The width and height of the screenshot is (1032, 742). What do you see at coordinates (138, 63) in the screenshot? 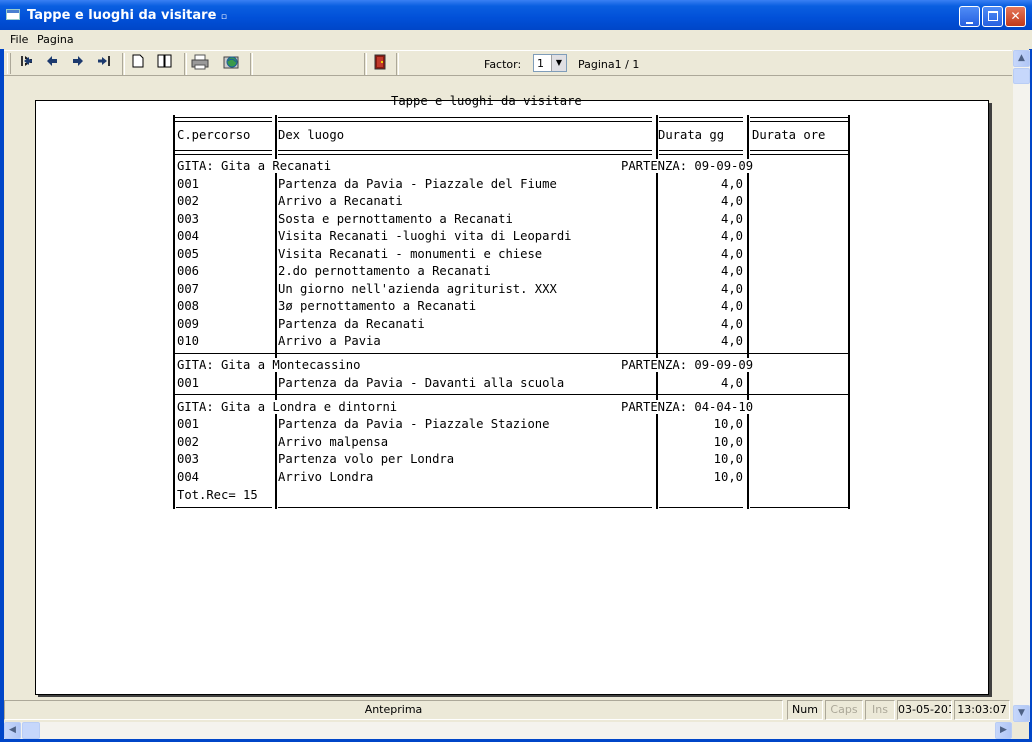
I see `single-page-icon` at bounding box center [138, 63].